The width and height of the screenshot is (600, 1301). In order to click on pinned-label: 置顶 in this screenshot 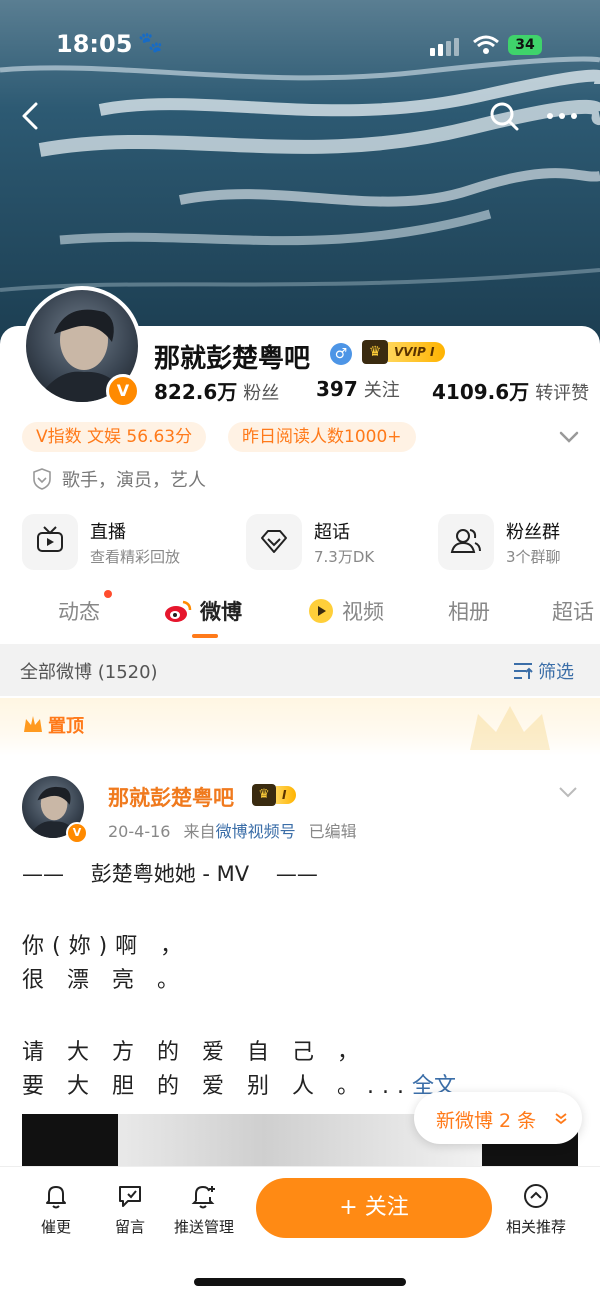, I will do `click(53, 725)`.